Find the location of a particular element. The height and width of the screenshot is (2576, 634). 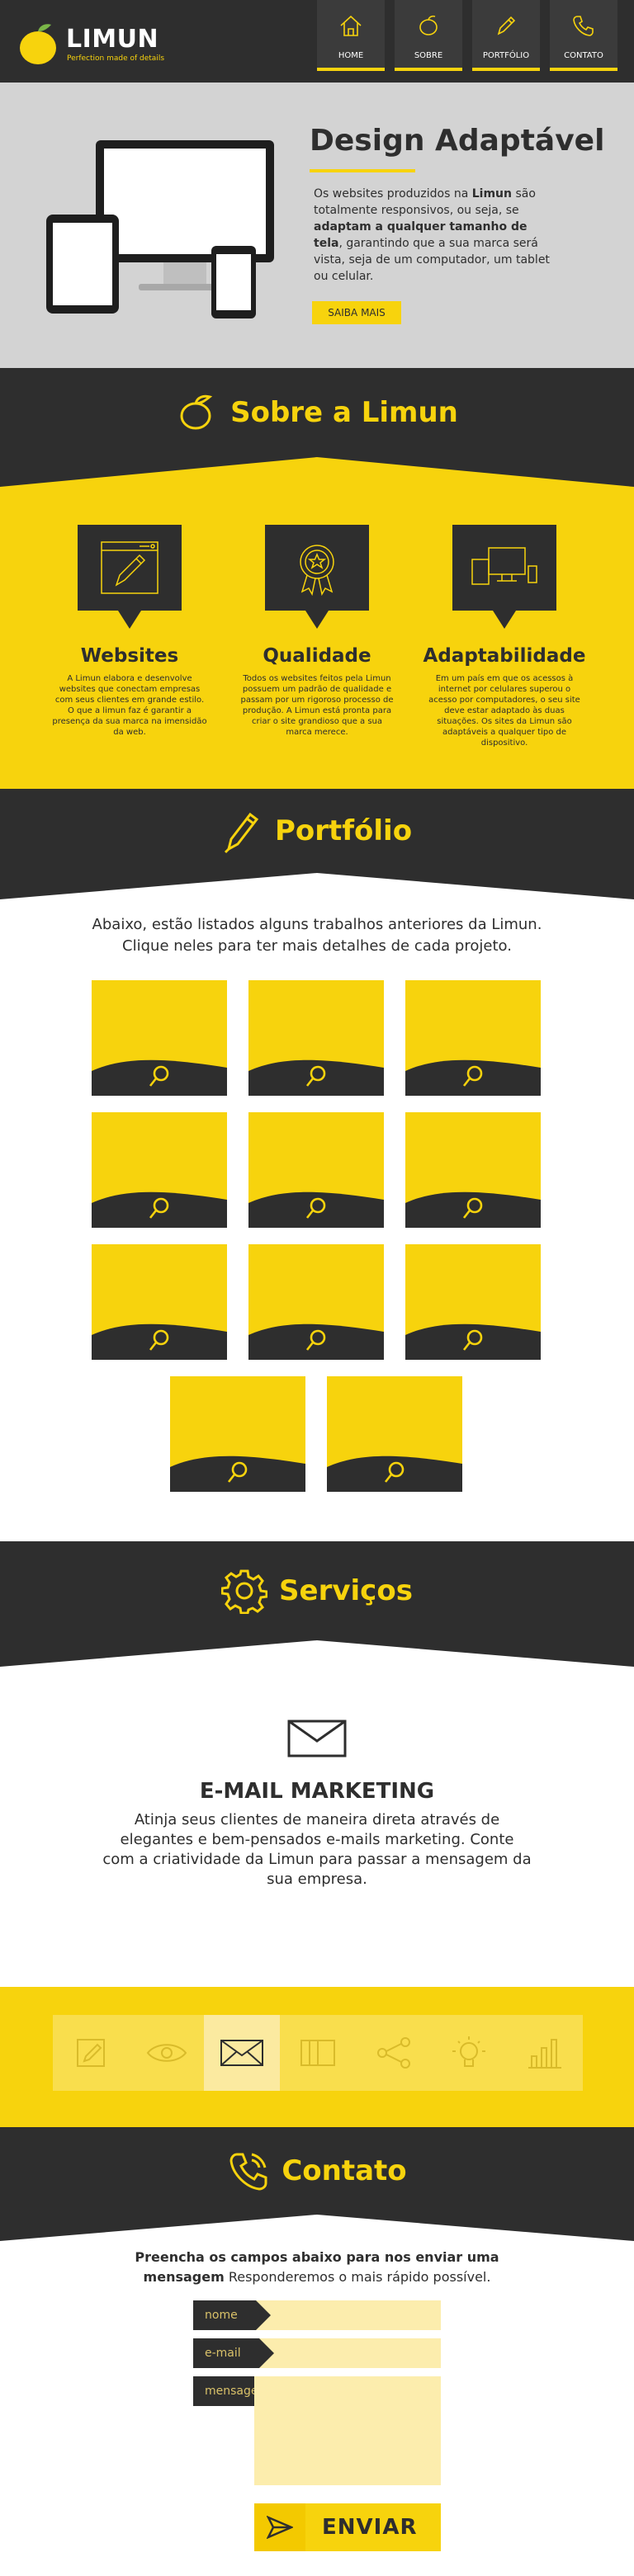

send-button-label: ENVIAR is located at coordinates (370, 2527).